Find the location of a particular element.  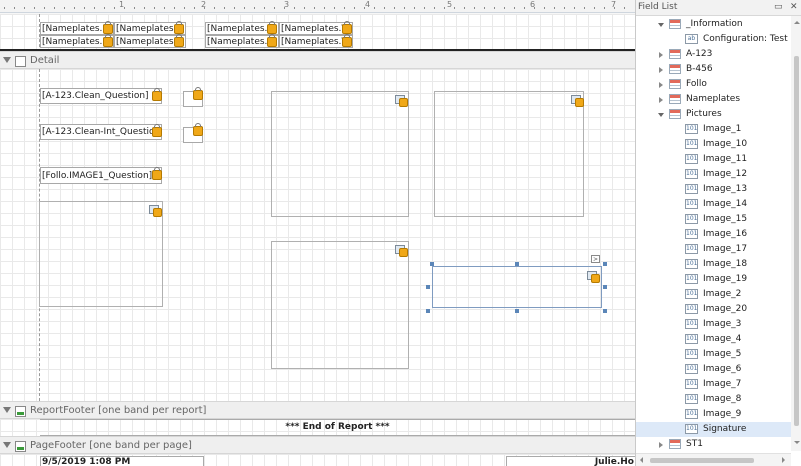

tree-item-field: 101 Image_8 is located at coordinates (713, 399).